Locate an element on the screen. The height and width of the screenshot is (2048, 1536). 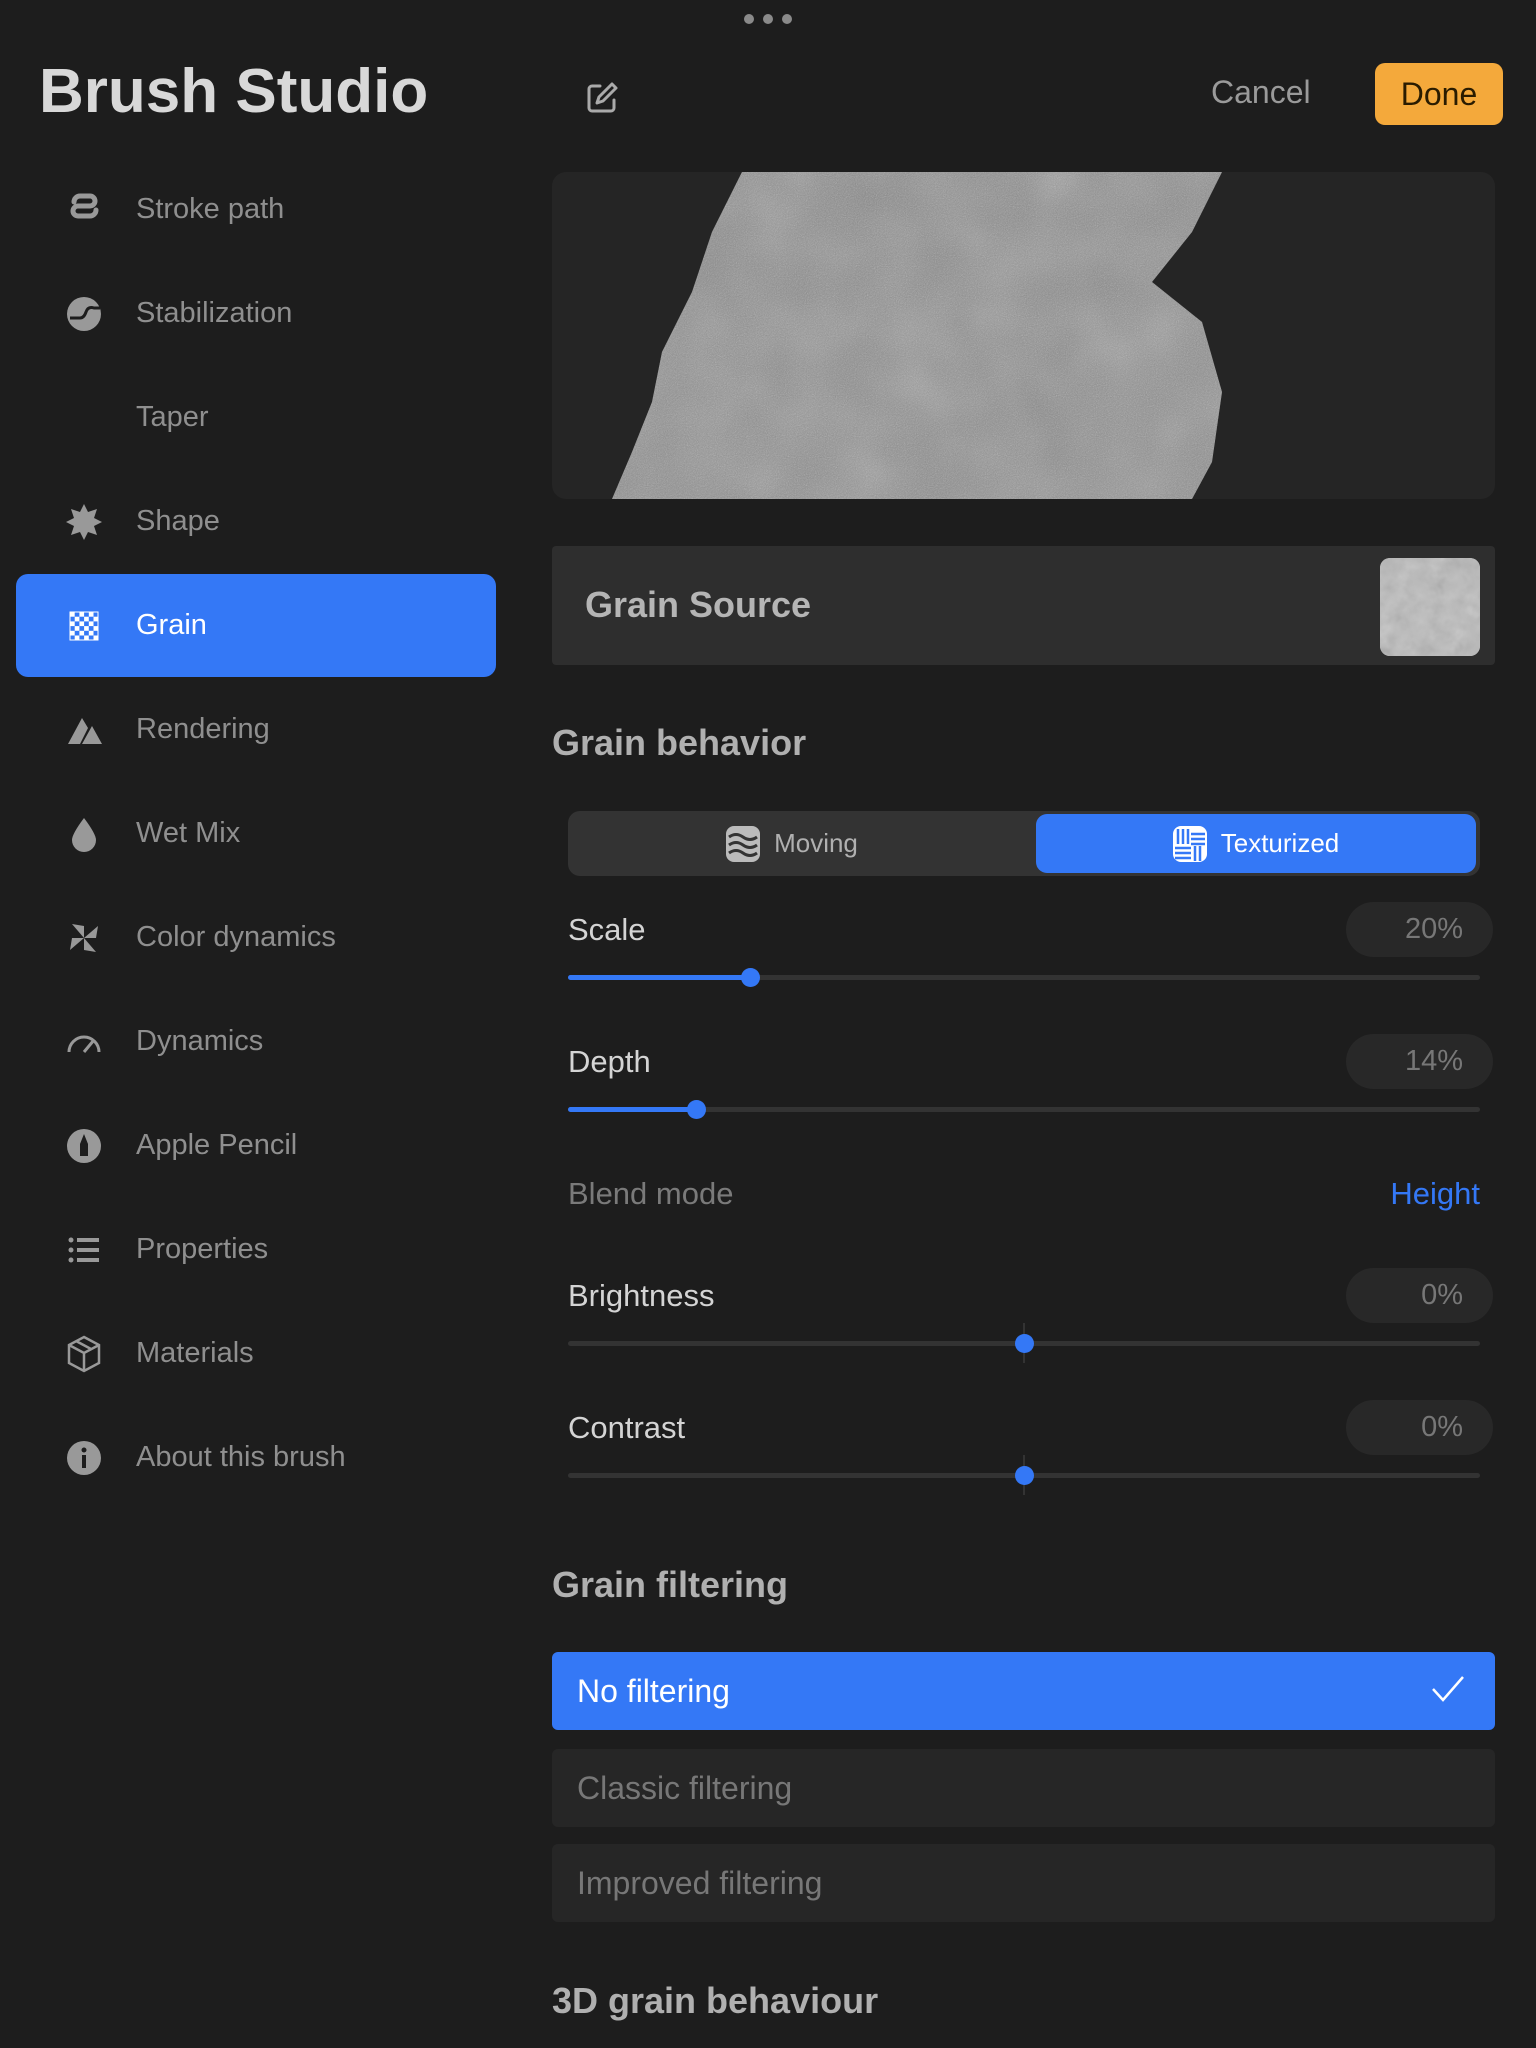
sidebar-item-stabilization: Stabilization is located at coordinates (256, 313).